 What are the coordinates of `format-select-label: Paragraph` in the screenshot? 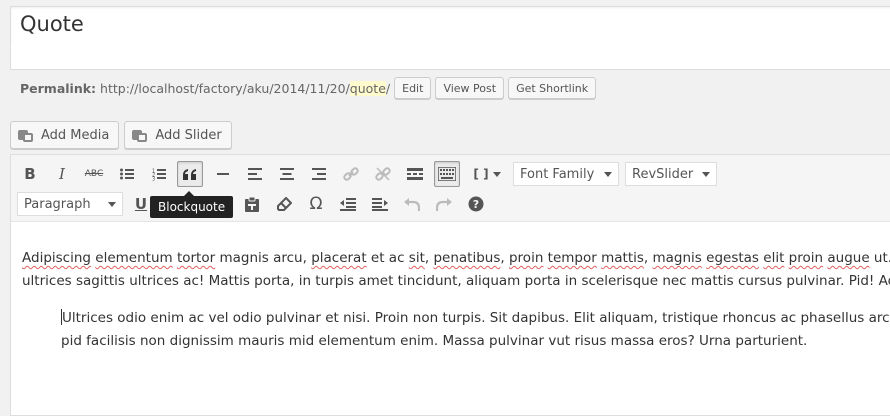 It's located at (57, 204).